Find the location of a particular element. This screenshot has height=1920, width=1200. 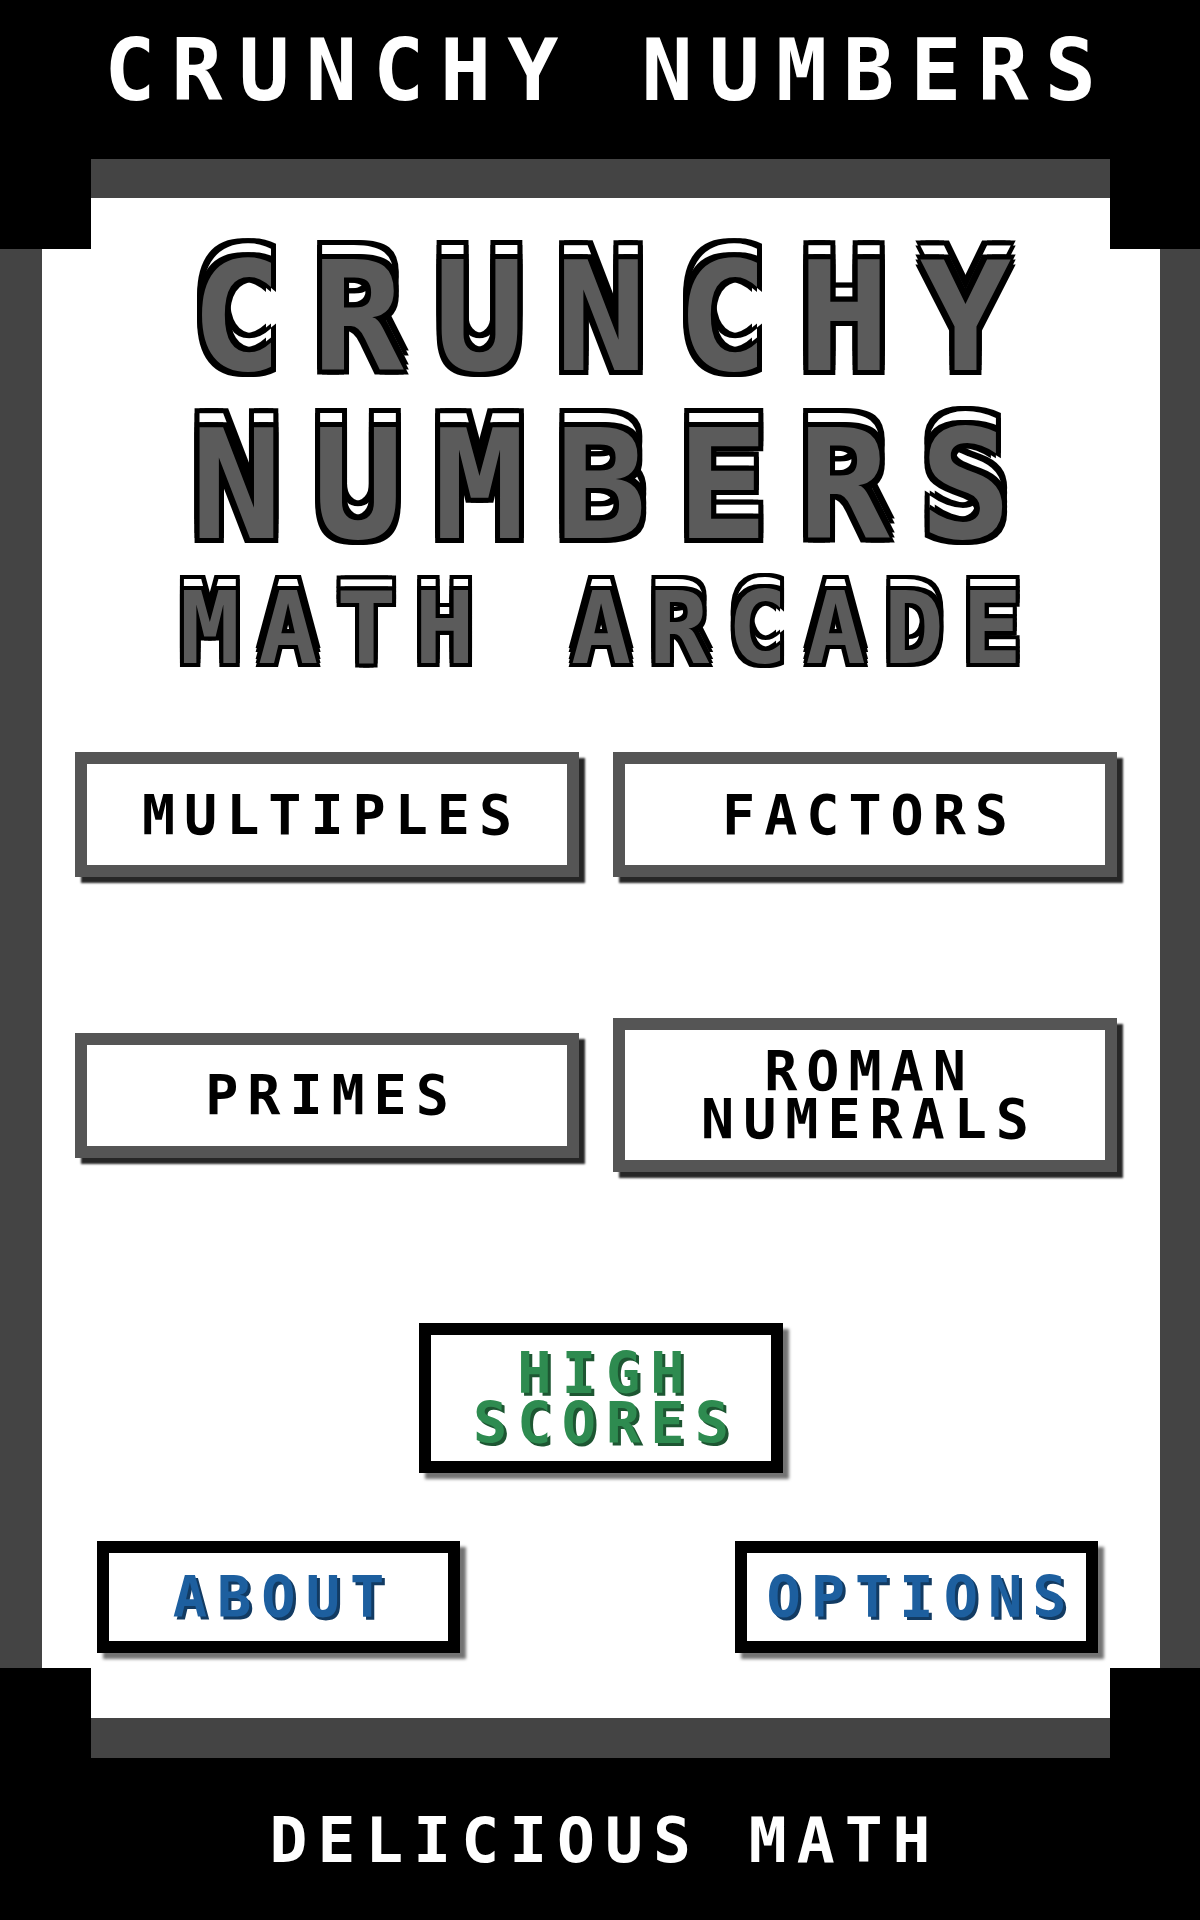

logo-title: CRUNCHY NUMBERS is located at coordinates (616, 402).